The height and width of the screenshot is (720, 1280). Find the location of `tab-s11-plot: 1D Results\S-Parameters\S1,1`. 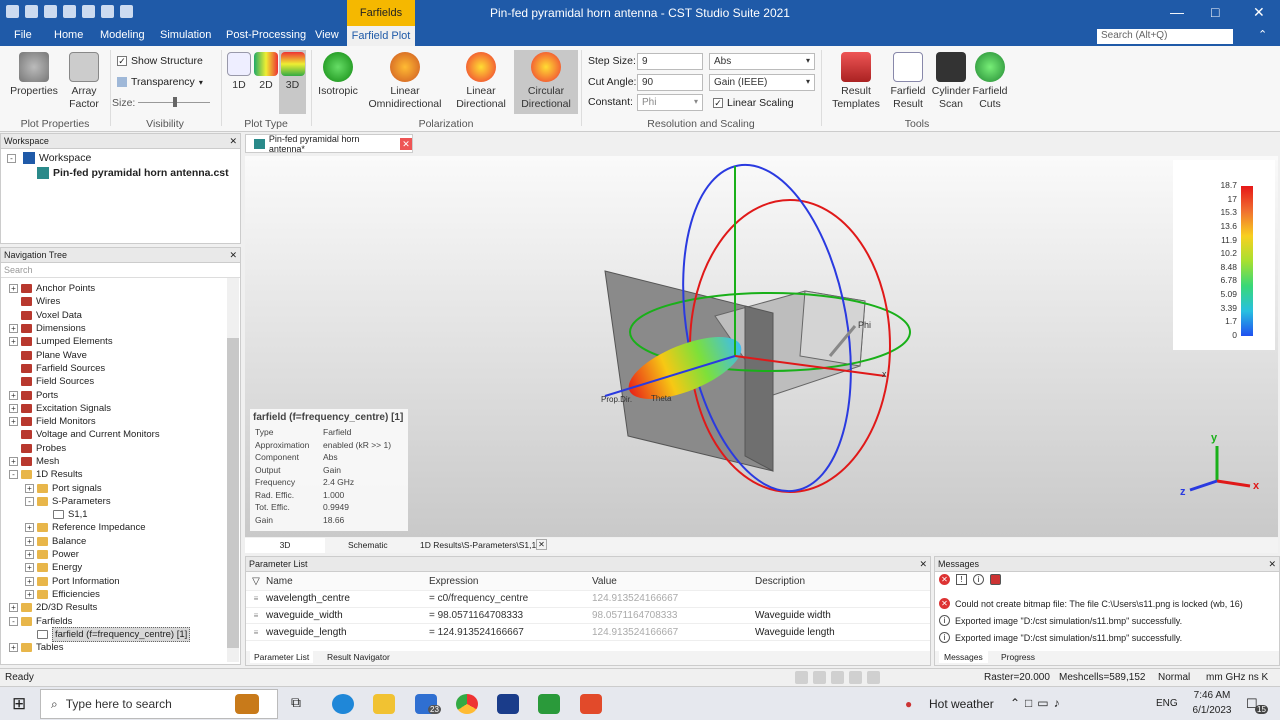

tab-s11-plot: 1D Results\S-Parameters\S1,1 is located at coordinates (478, 545).